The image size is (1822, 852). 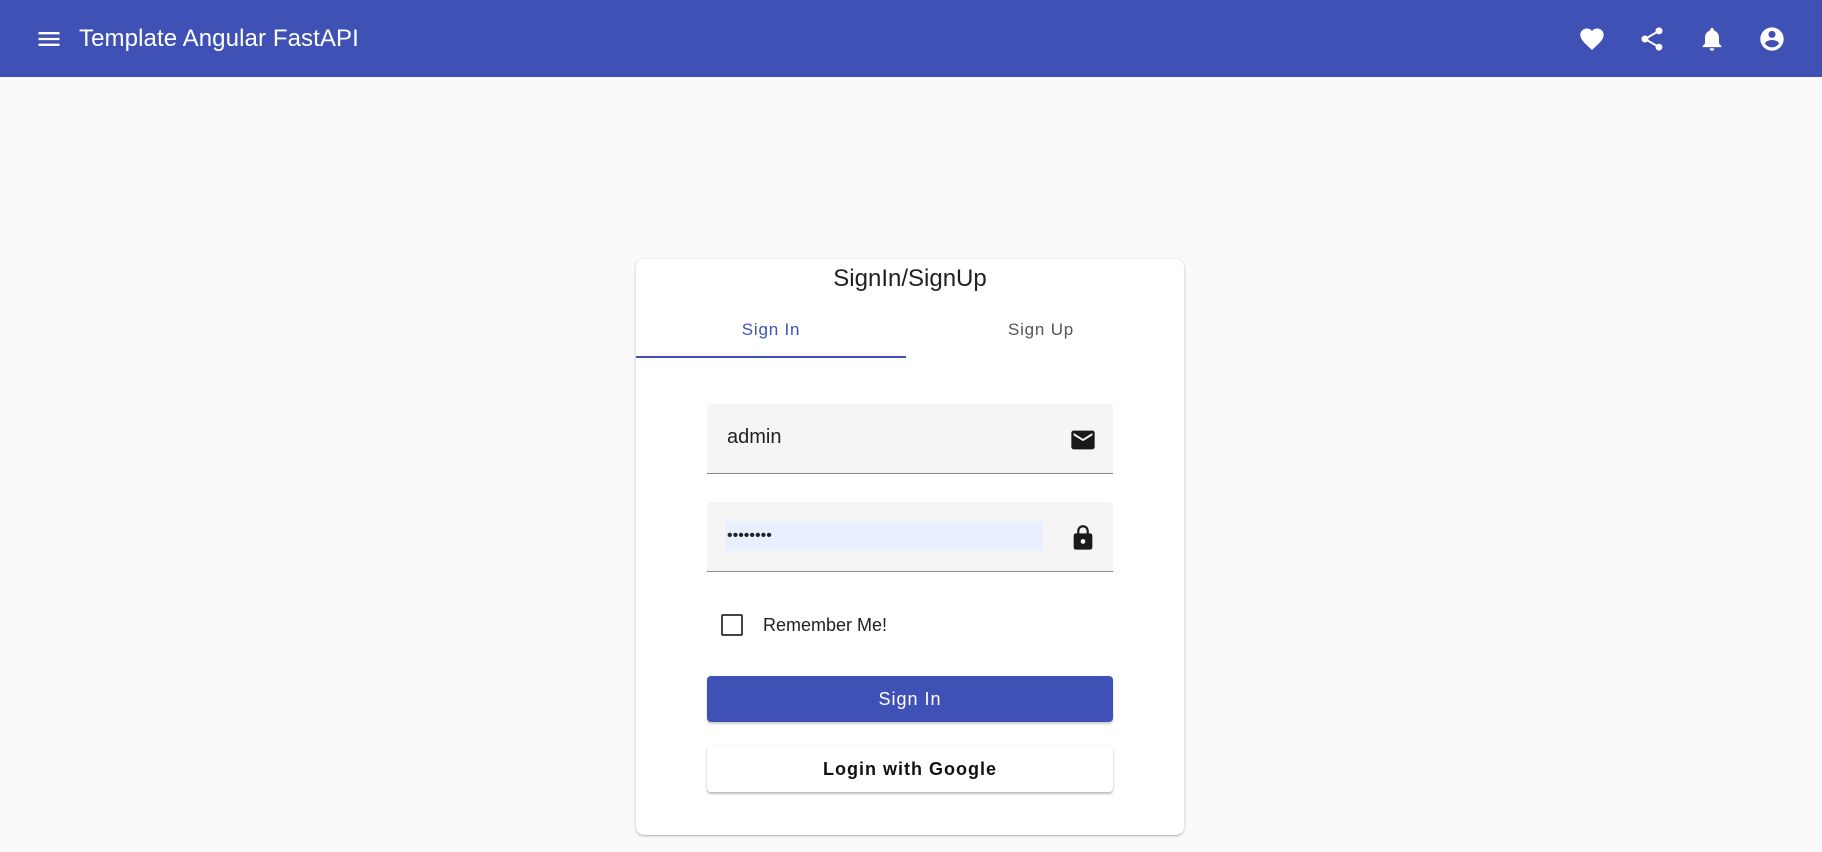 I want to click on lock-icon, so click(x=1083, y=538).